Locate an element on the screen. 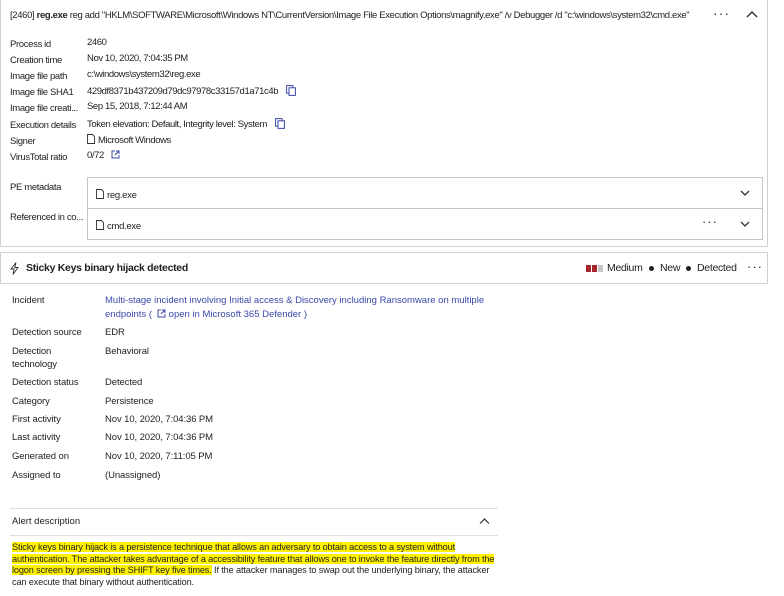 The image size is (784, 596). severity-icon is located at coordinates (594, 268).